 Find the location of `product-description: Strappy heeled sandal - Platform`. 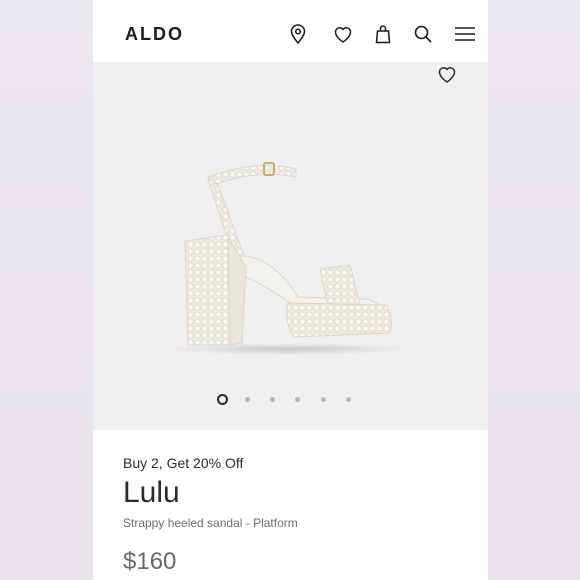

product-description: Strappy heeled sandal - Platform is located at coordinates (210, 523).